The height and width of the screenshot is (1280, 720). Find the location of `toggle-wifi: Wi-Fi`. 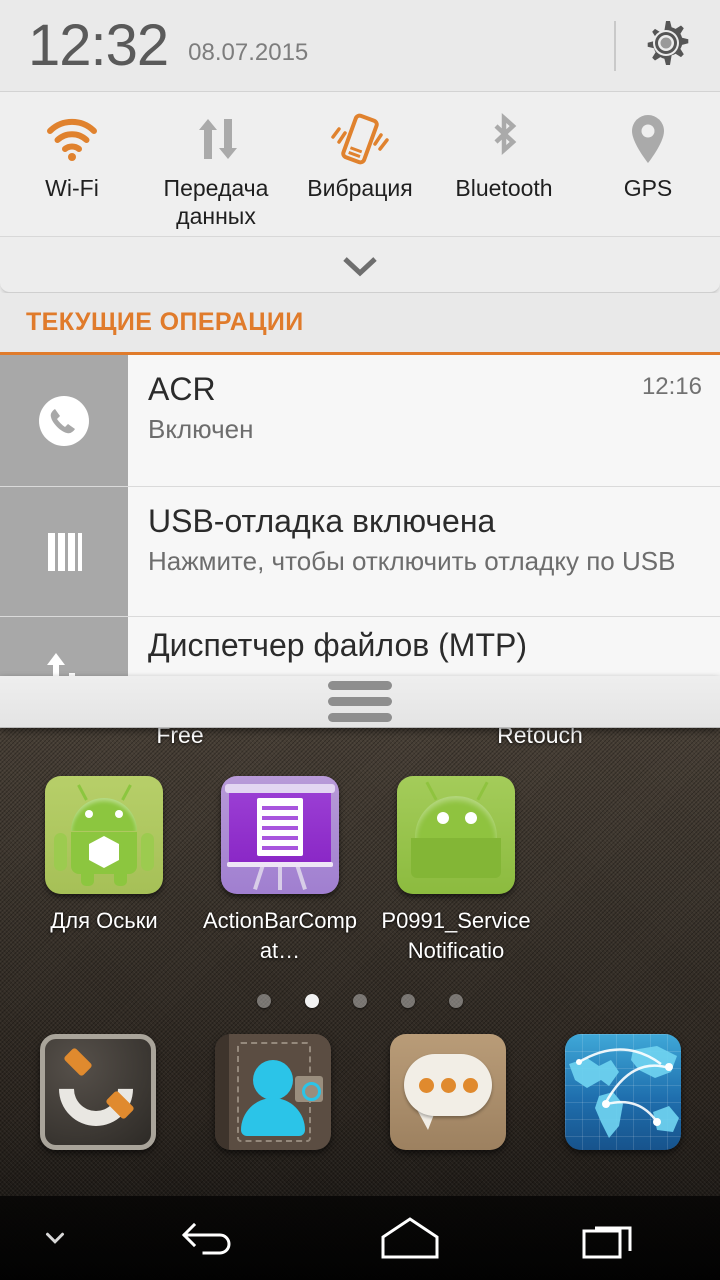

toggle-wifi: Wi-Fi is located at coordinates (72, 164).